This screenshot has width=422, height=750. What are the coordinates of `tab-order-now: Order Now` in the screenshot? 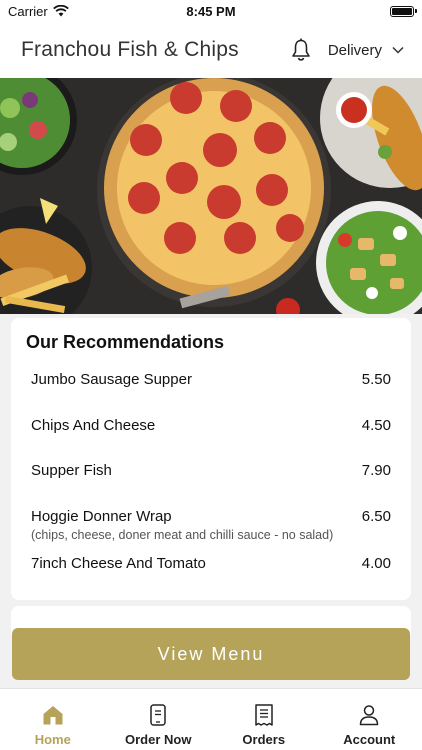 It's located at (159, 719).